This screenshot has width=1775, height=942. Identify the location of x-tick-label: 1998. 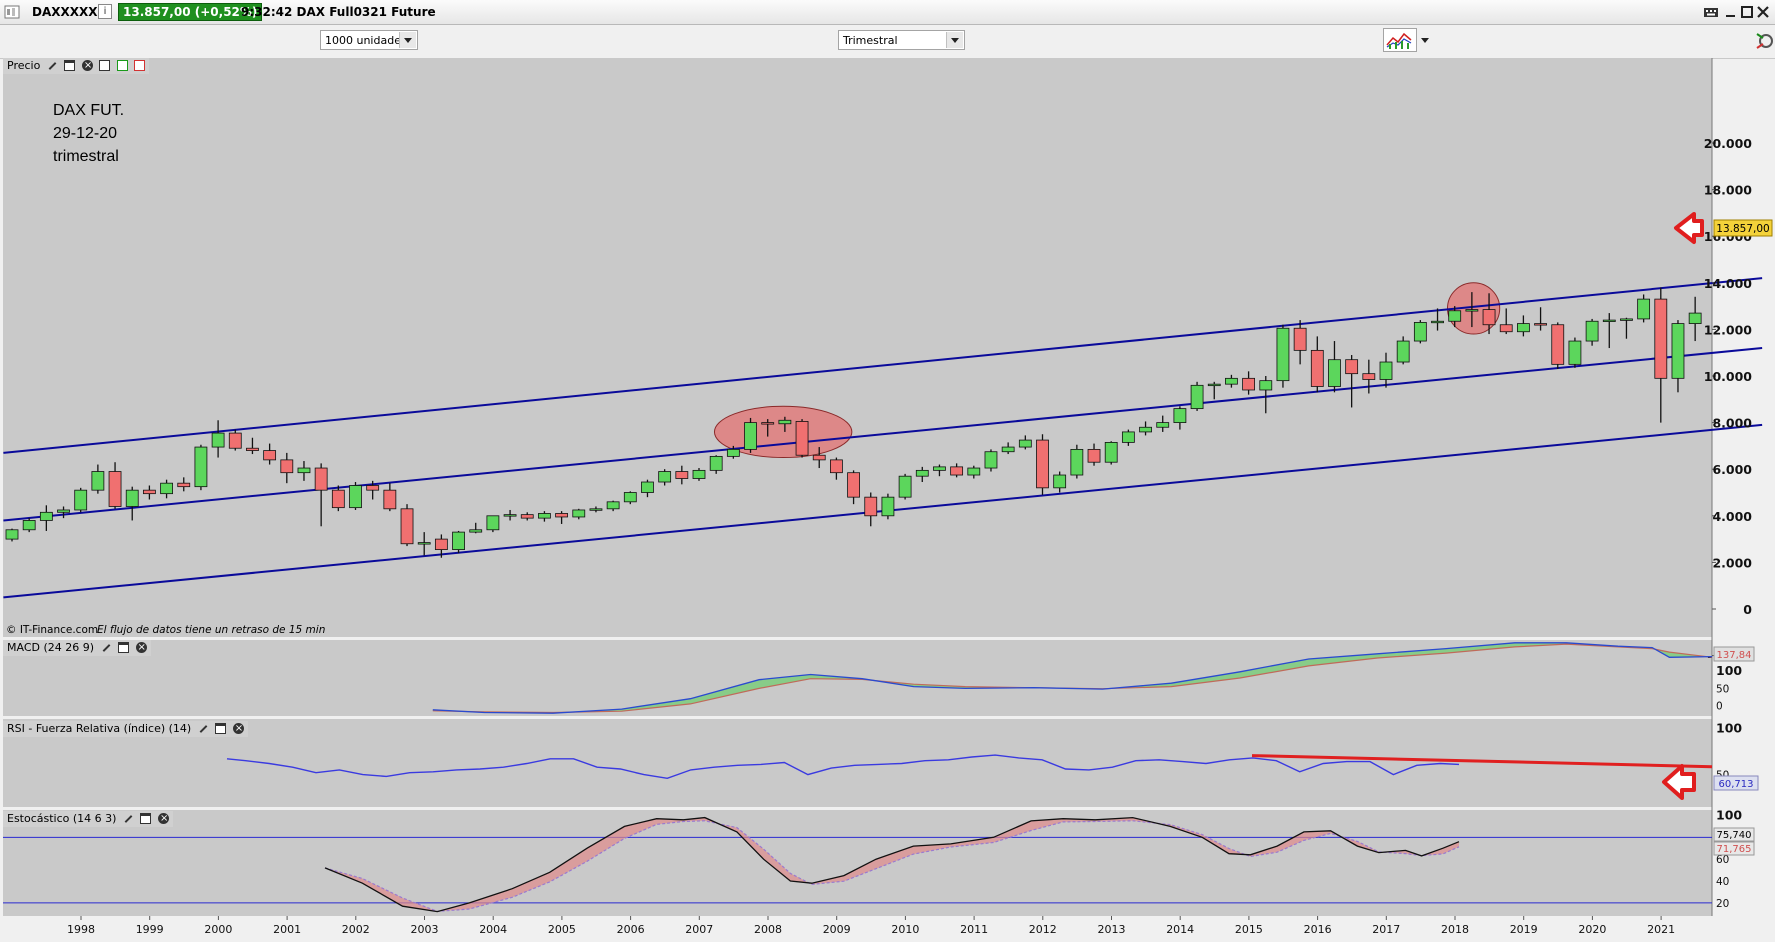
(81, 929).